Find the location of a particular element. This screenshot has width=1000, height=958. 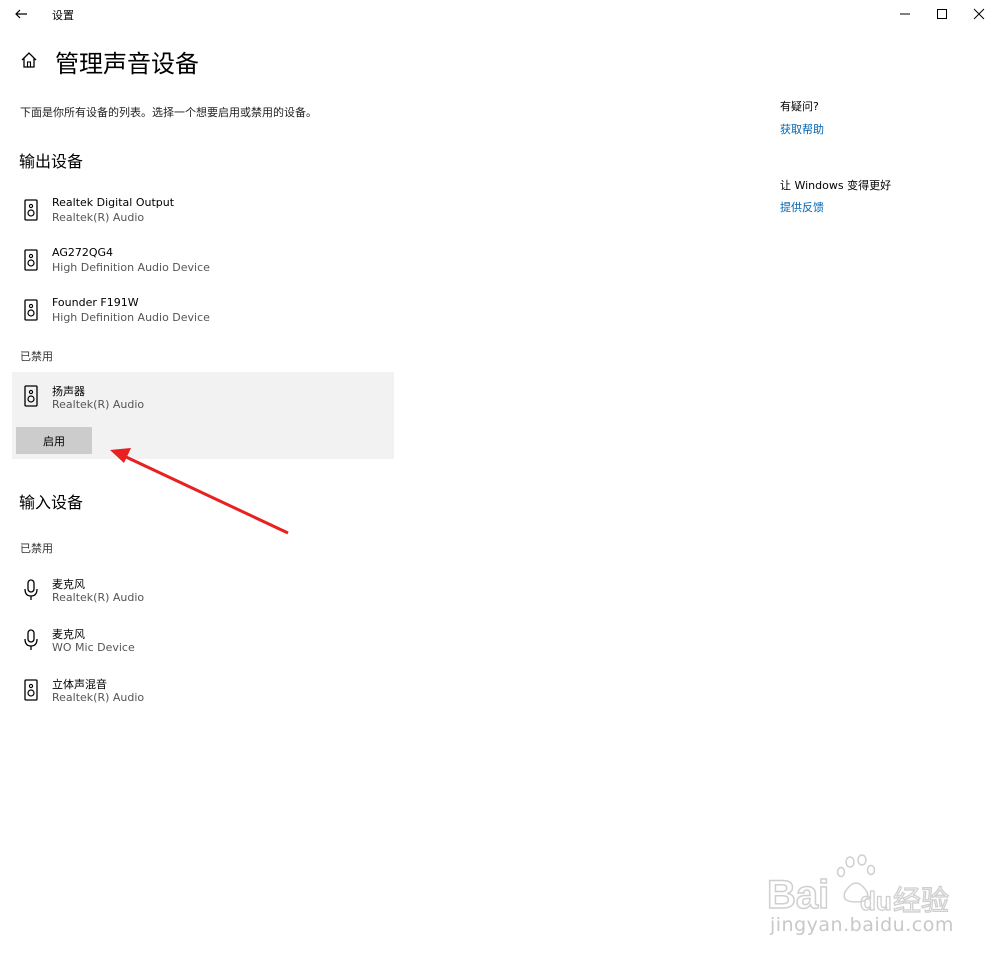

help-question: 有疑问? is located at coordinates (799, 106).